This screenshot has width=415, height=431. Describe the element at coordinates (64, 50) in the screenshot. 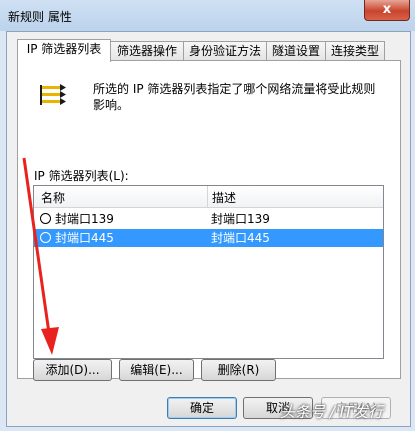

I see `tab-ip-filter-list: IP 筛选器列表` at that location.